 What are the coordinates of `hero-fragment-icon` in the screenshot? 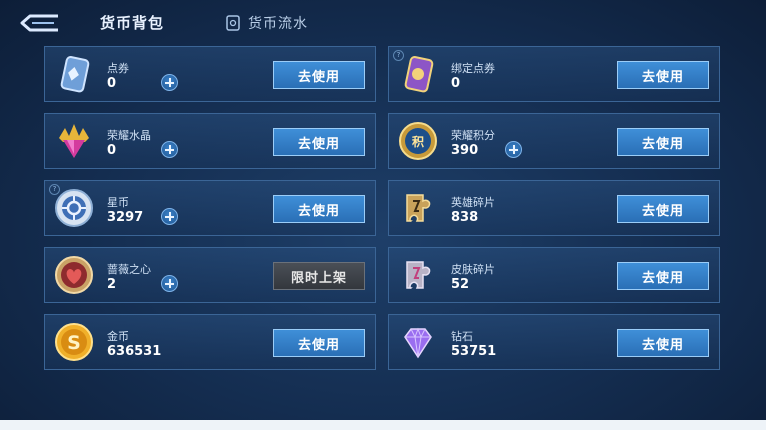 It's located at (418, 208).